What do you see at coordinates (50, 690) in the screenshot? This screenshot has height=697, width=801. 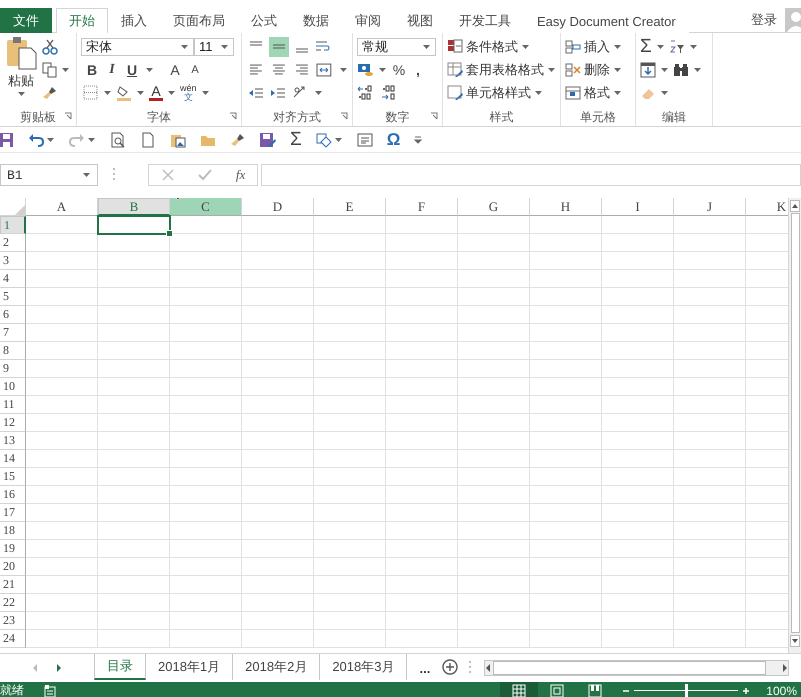 I see `macro-record-icon` at bounding box center [50, 690].